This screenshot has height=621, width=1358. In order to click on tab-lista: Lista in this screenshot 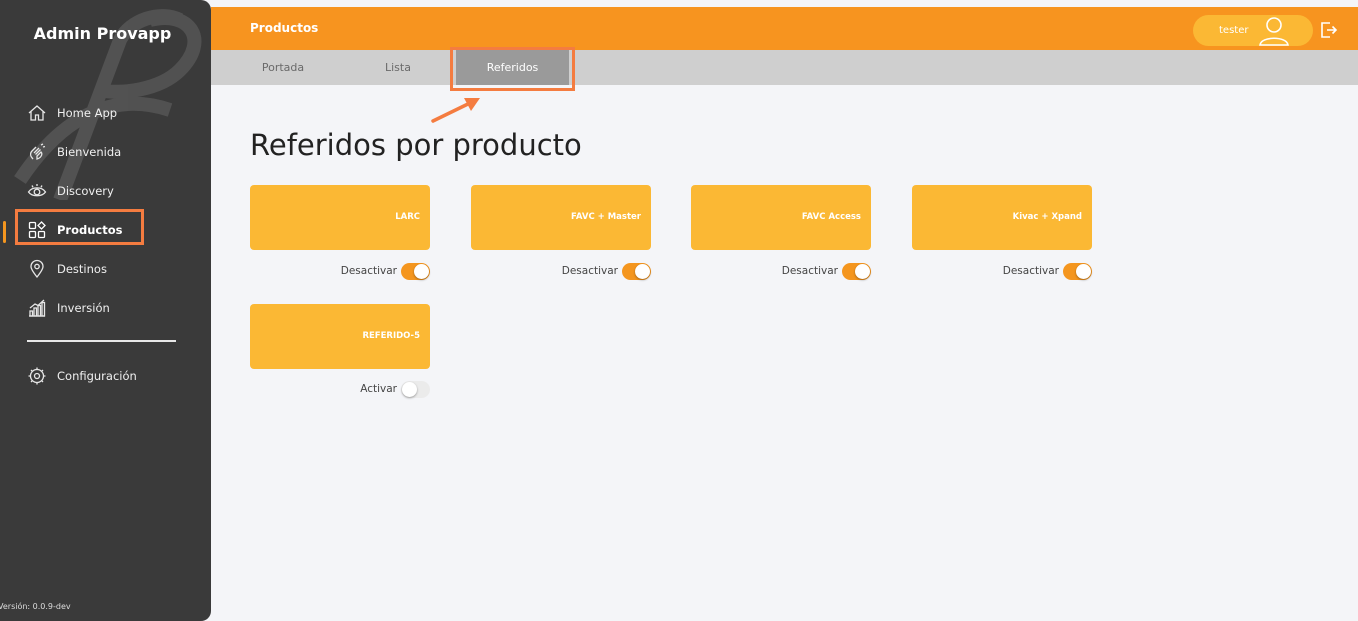, I will do `click(398, 67)`.